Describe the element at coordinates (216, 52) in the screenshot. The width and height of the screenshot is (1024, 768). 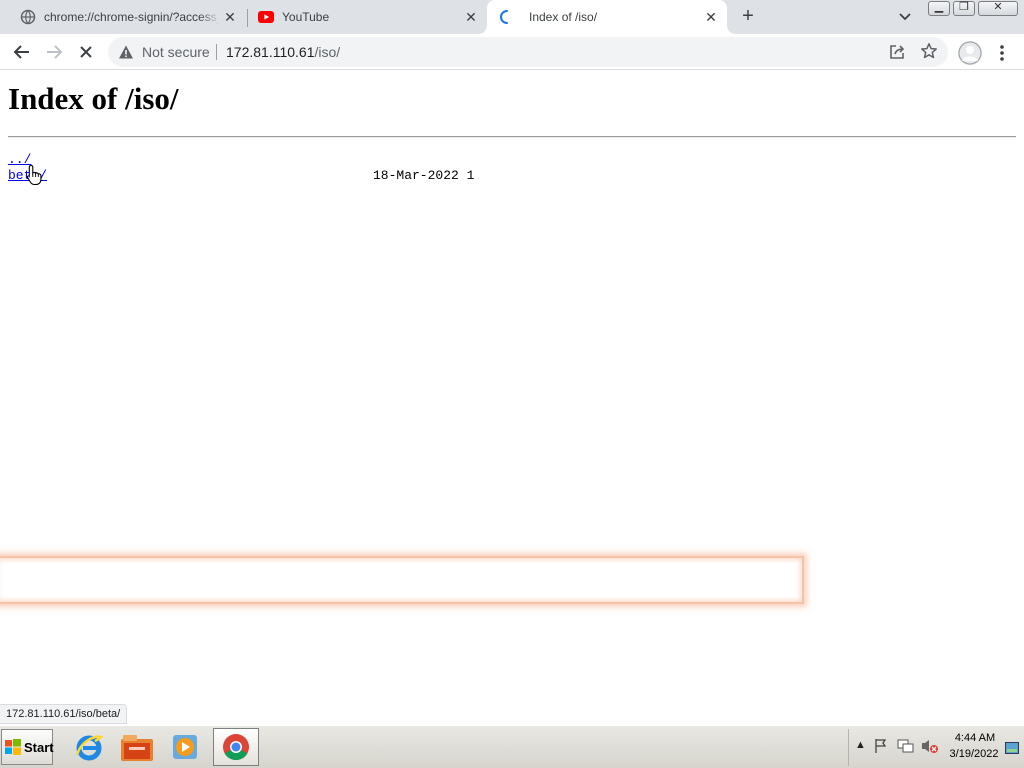
I see `omnibox-divider` at that location.